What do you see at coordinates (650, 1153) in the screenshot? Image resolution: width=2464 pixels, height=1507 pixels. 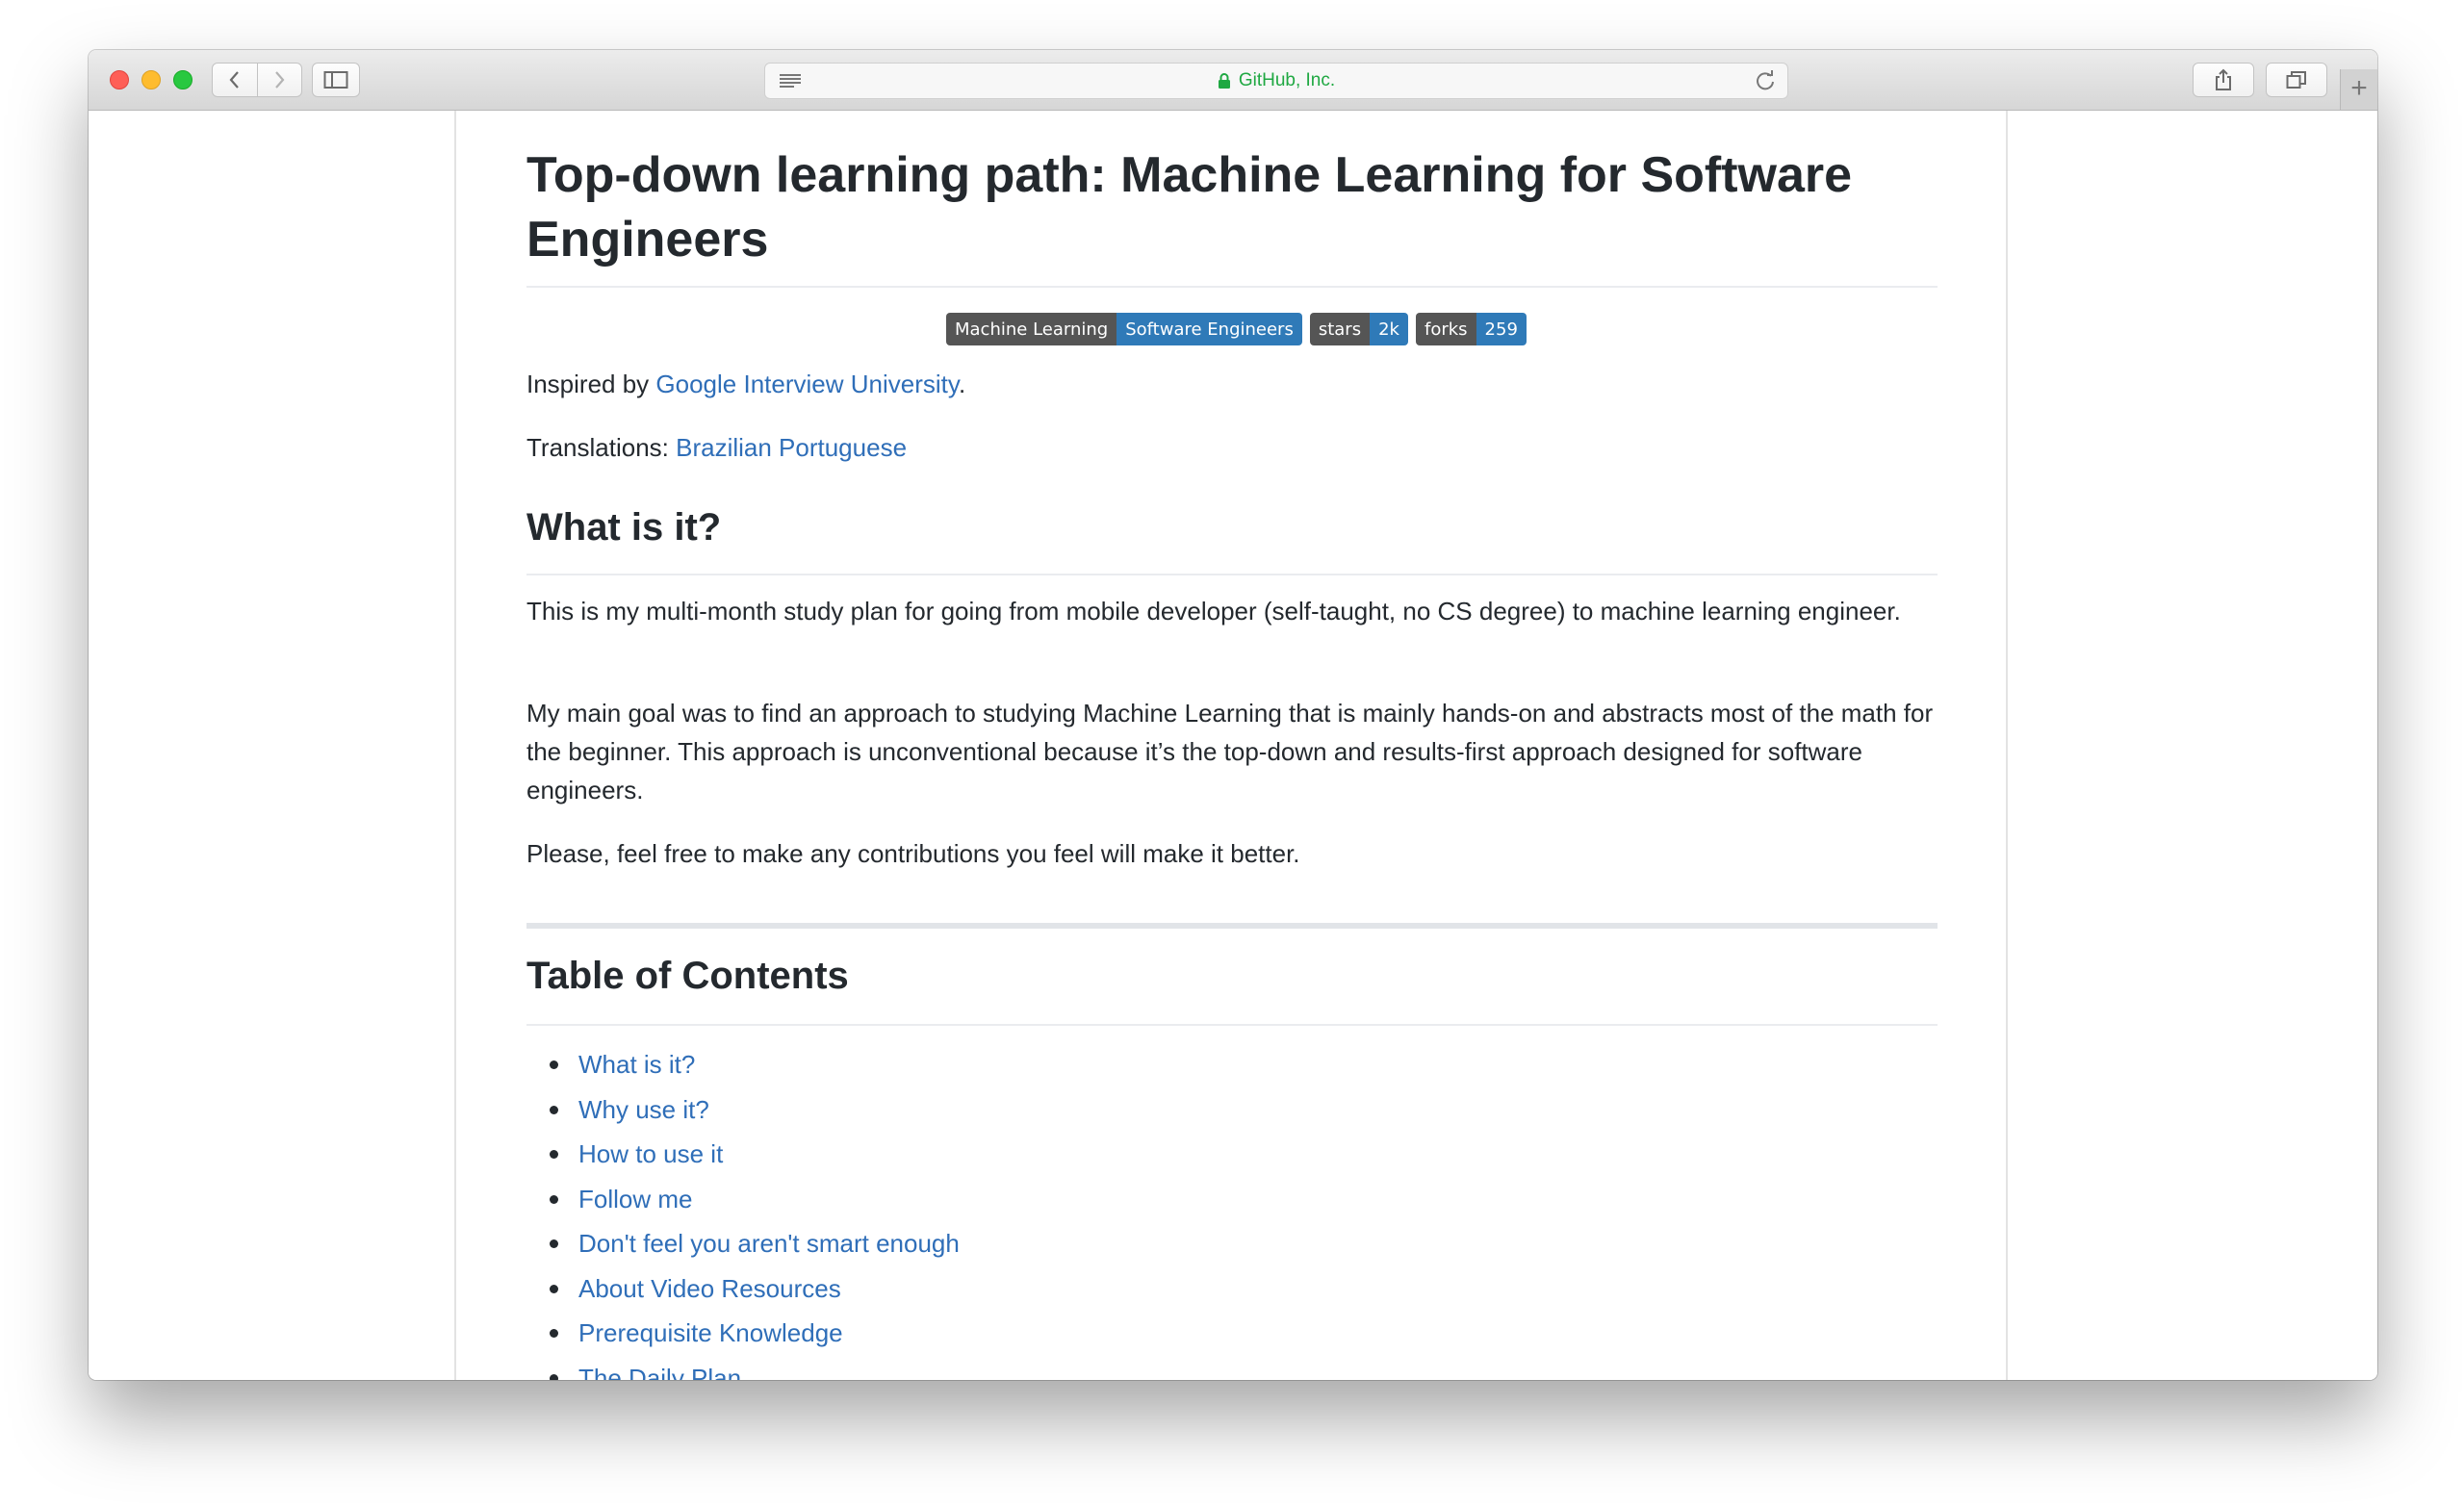 I see `toc-link-how-to-use-it: How to use it` at bounding box center [650, 1153].